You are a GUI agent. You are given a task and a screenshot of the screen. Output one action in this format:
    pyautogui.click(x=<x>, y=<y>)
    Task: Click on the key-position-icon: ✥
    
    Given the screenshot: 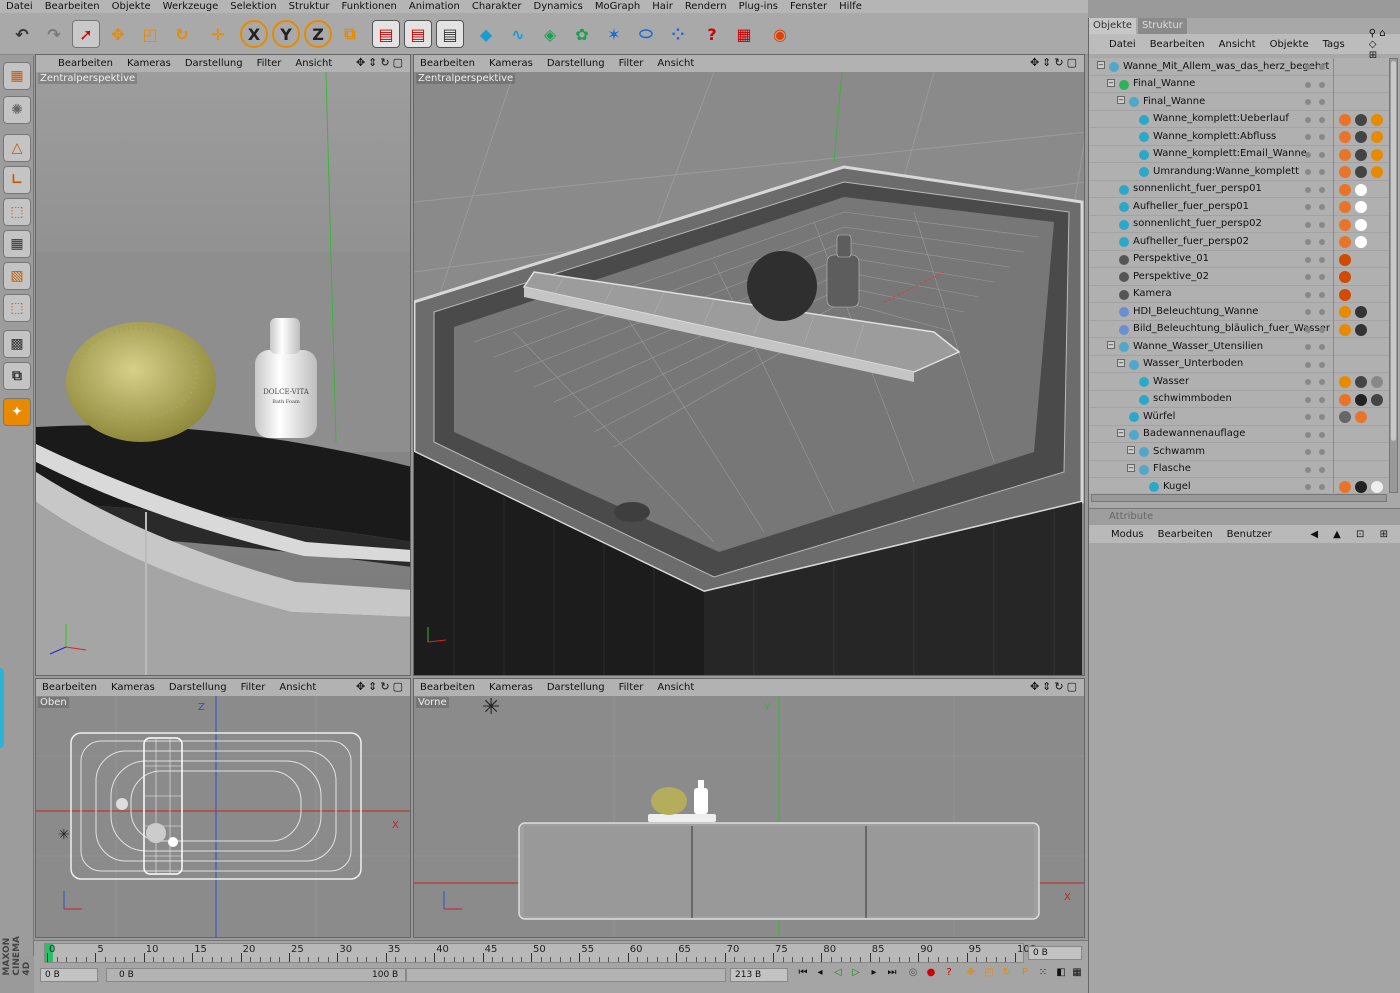 What is the action you would take?
    pyautogui.click(x=971, y=972)
    